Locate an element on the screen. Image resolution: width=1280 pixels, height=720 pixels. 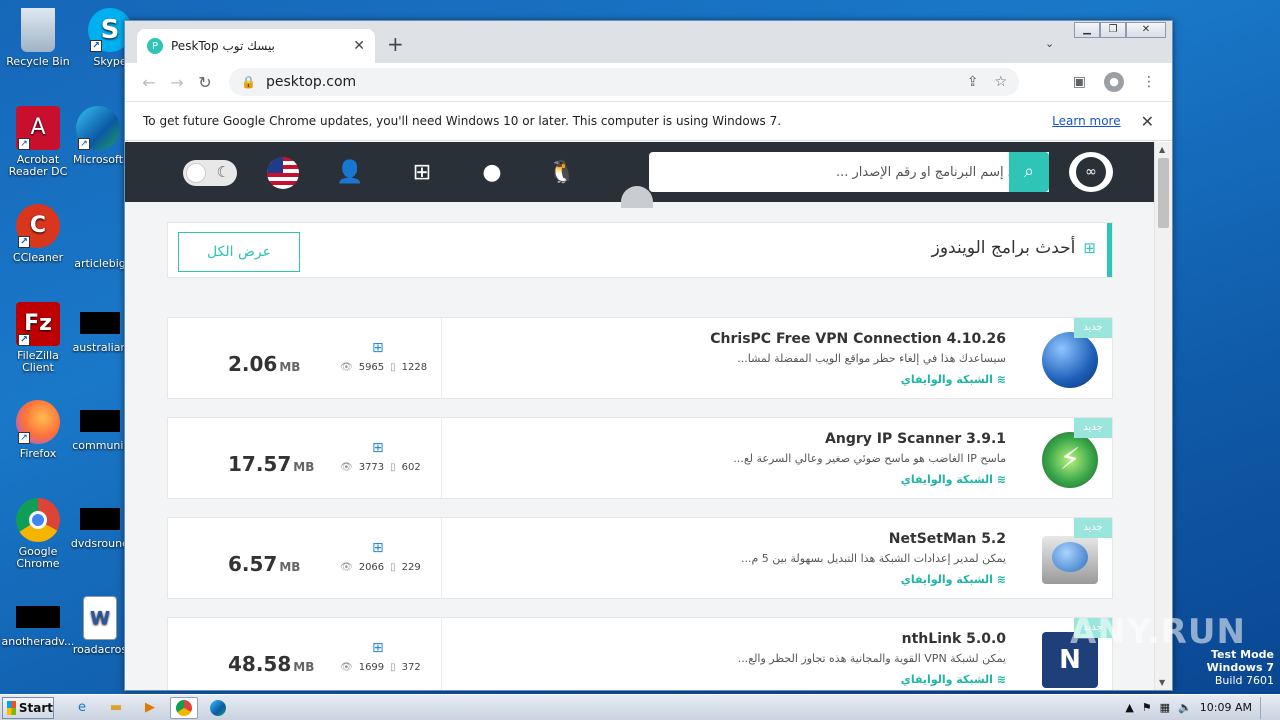
views-count: 1699 is located at coordinates (371, 667).